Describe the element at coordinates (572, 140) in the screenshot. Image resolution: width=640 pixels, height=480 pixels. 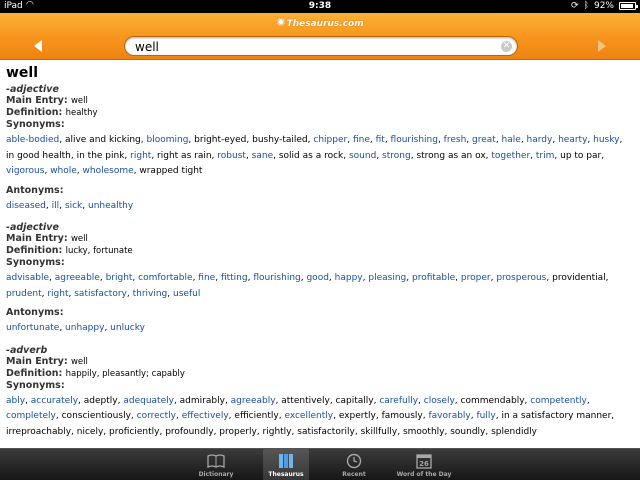
I see `word-link: hearty` at that location.